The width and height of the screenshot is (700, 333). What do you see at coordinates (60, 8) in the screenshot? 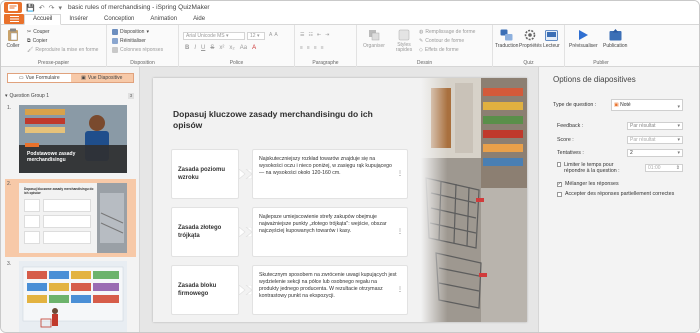
I see `quick-access-dropdown-icon: ▾` at bounding box center [60, 8].